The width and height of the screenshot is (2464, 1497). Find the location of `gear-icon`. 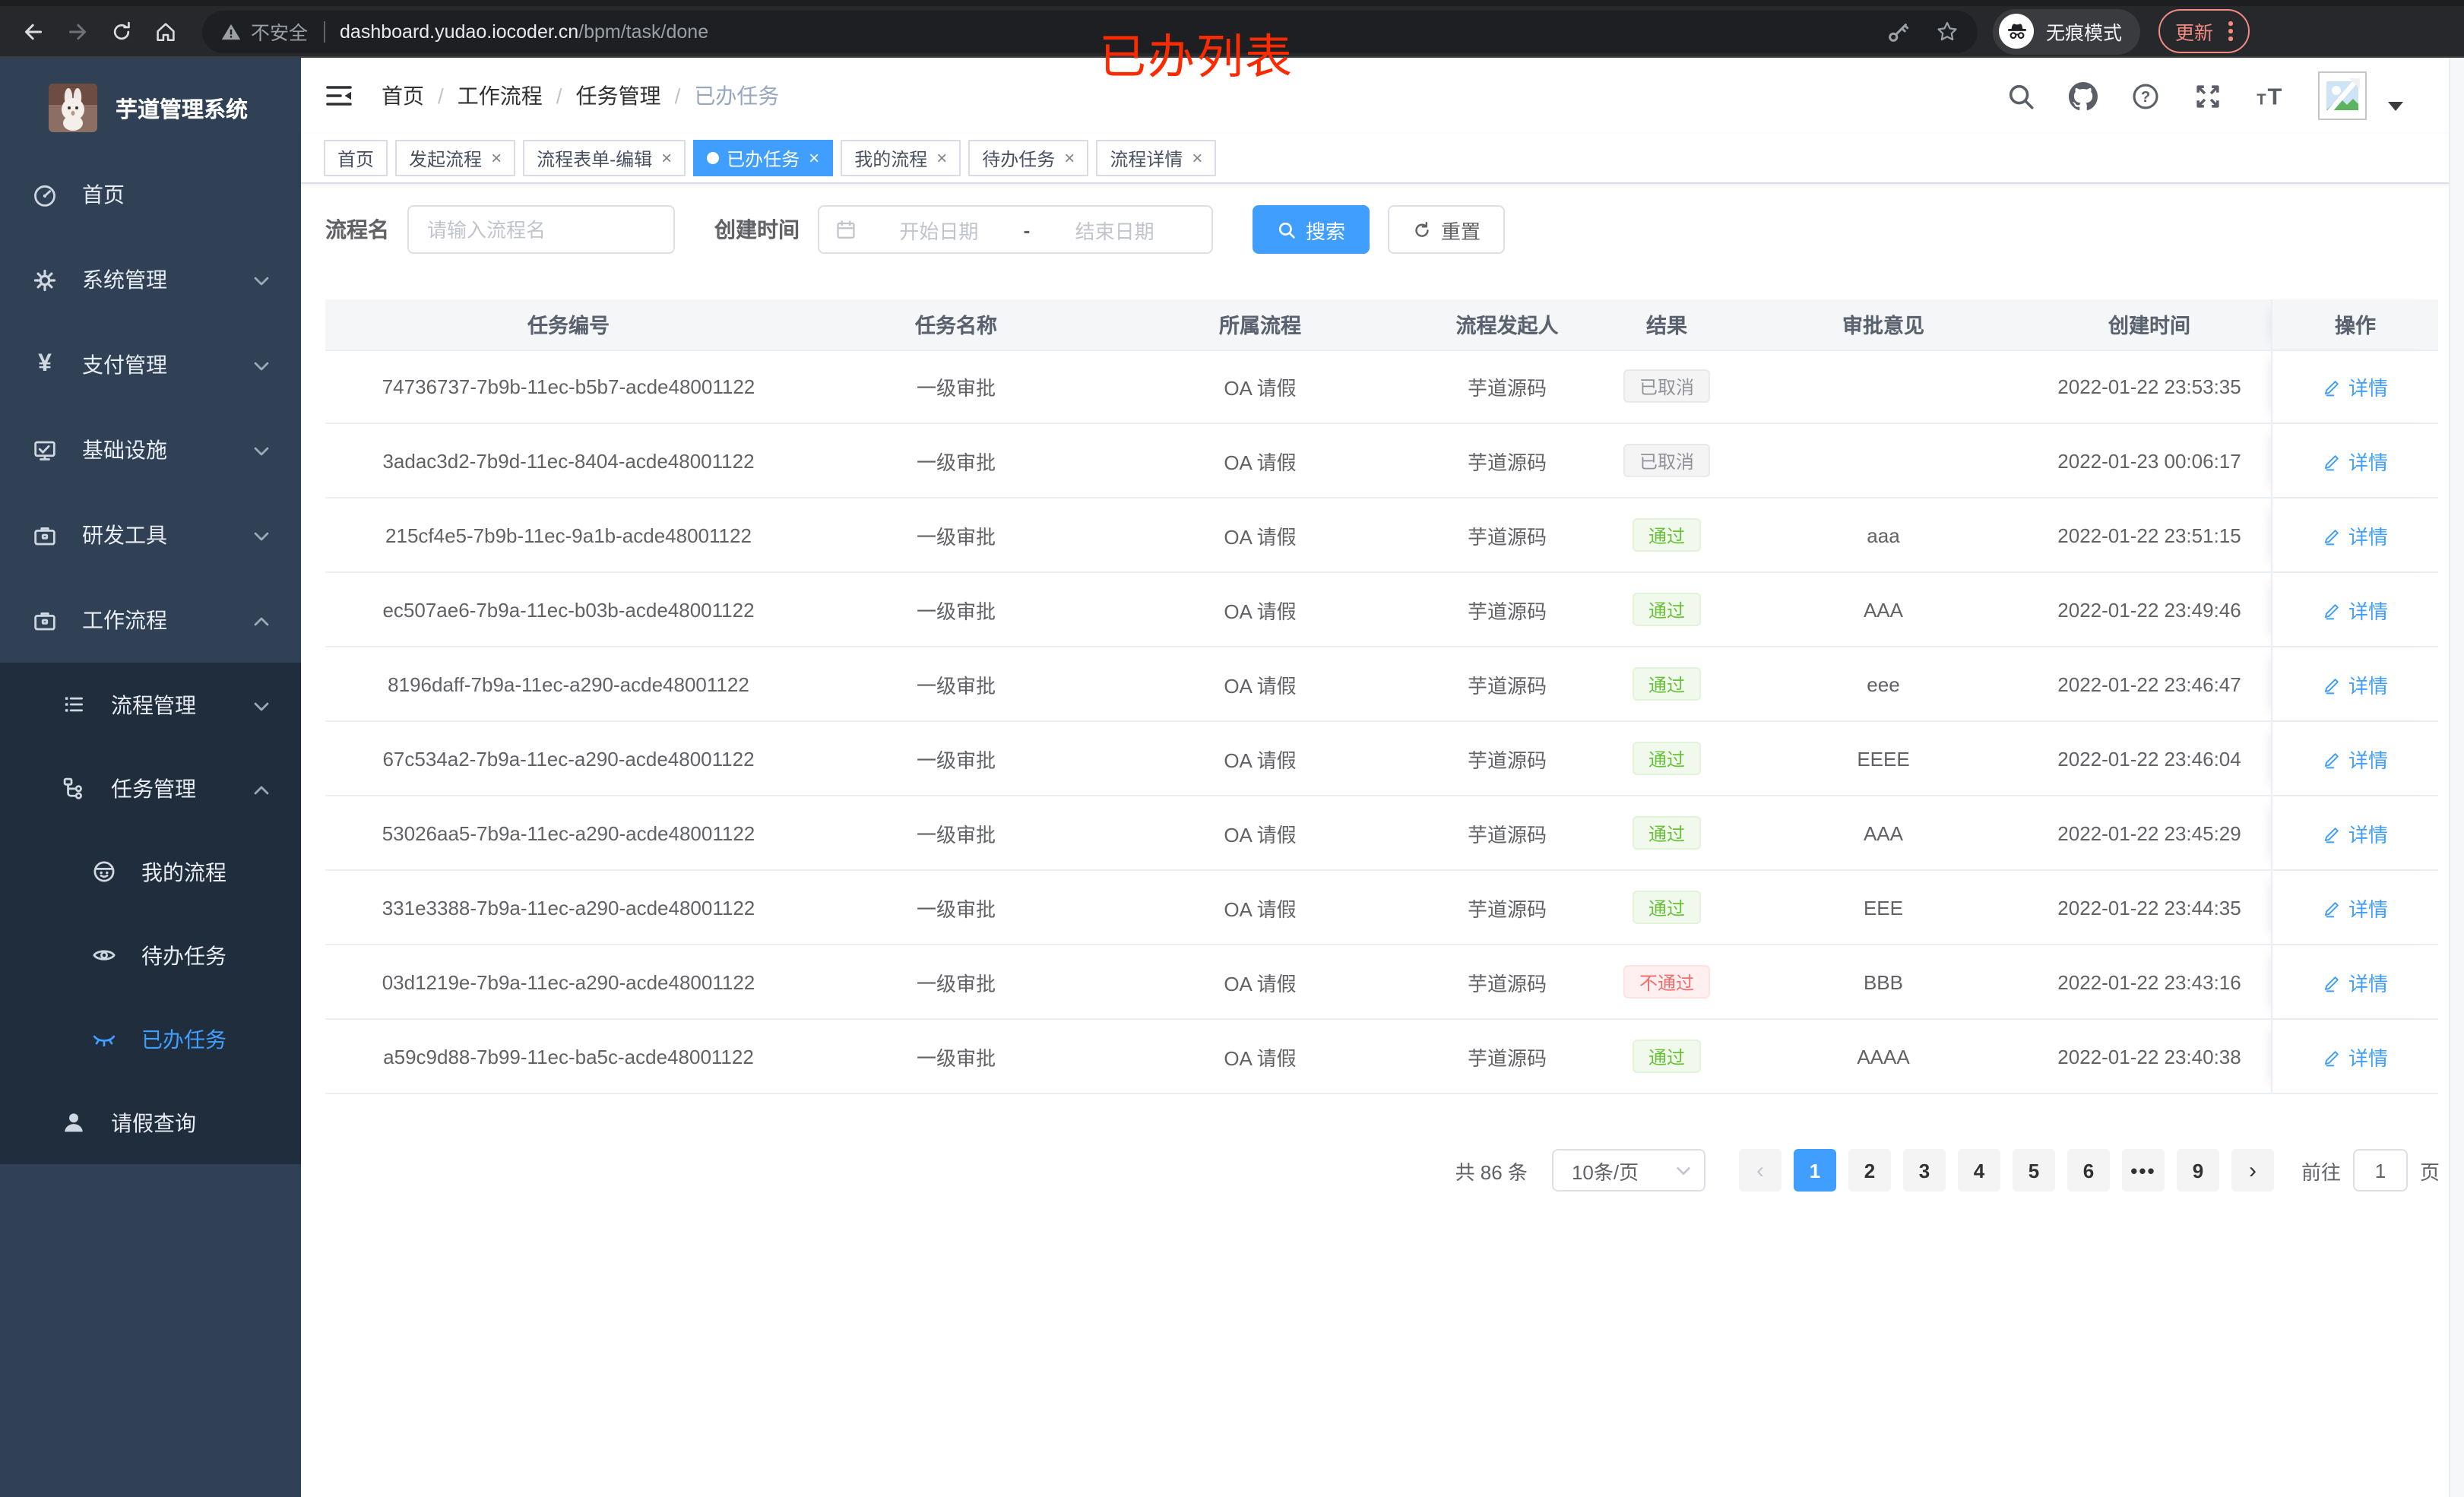

gear-icon is located at coordinates (45, 280).